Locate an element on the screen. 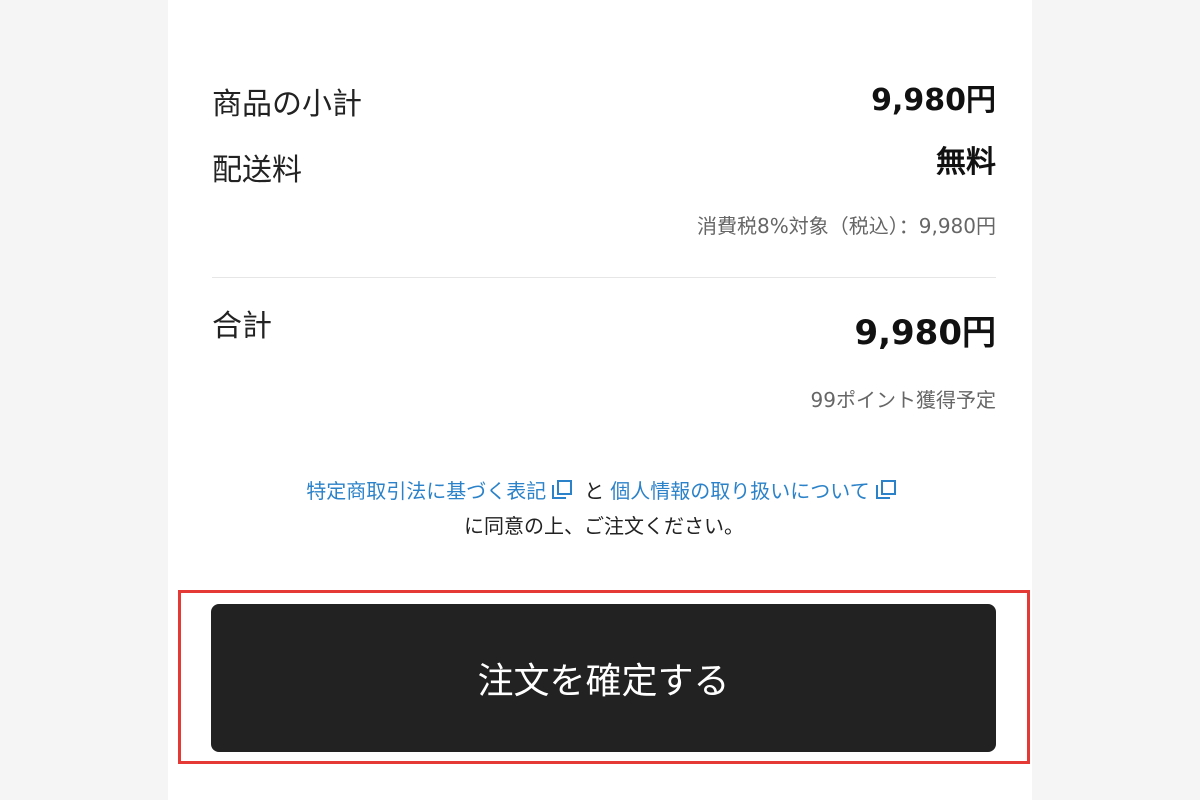  privacy-policy-link: 個人情報の取り扱いについて is located at coordinates (739, 491).